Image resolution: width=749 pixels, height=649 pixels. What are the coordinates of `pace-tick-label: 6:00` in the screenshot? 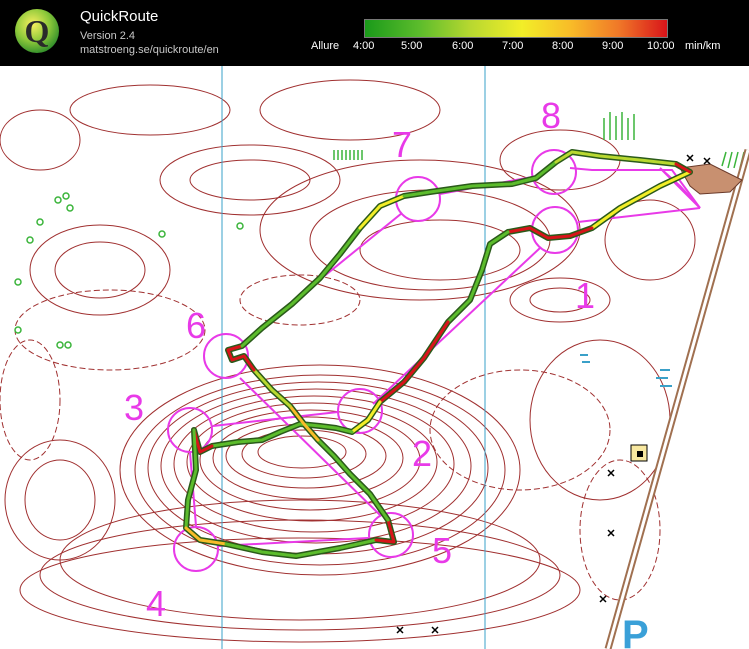 It's located at (463, 46).